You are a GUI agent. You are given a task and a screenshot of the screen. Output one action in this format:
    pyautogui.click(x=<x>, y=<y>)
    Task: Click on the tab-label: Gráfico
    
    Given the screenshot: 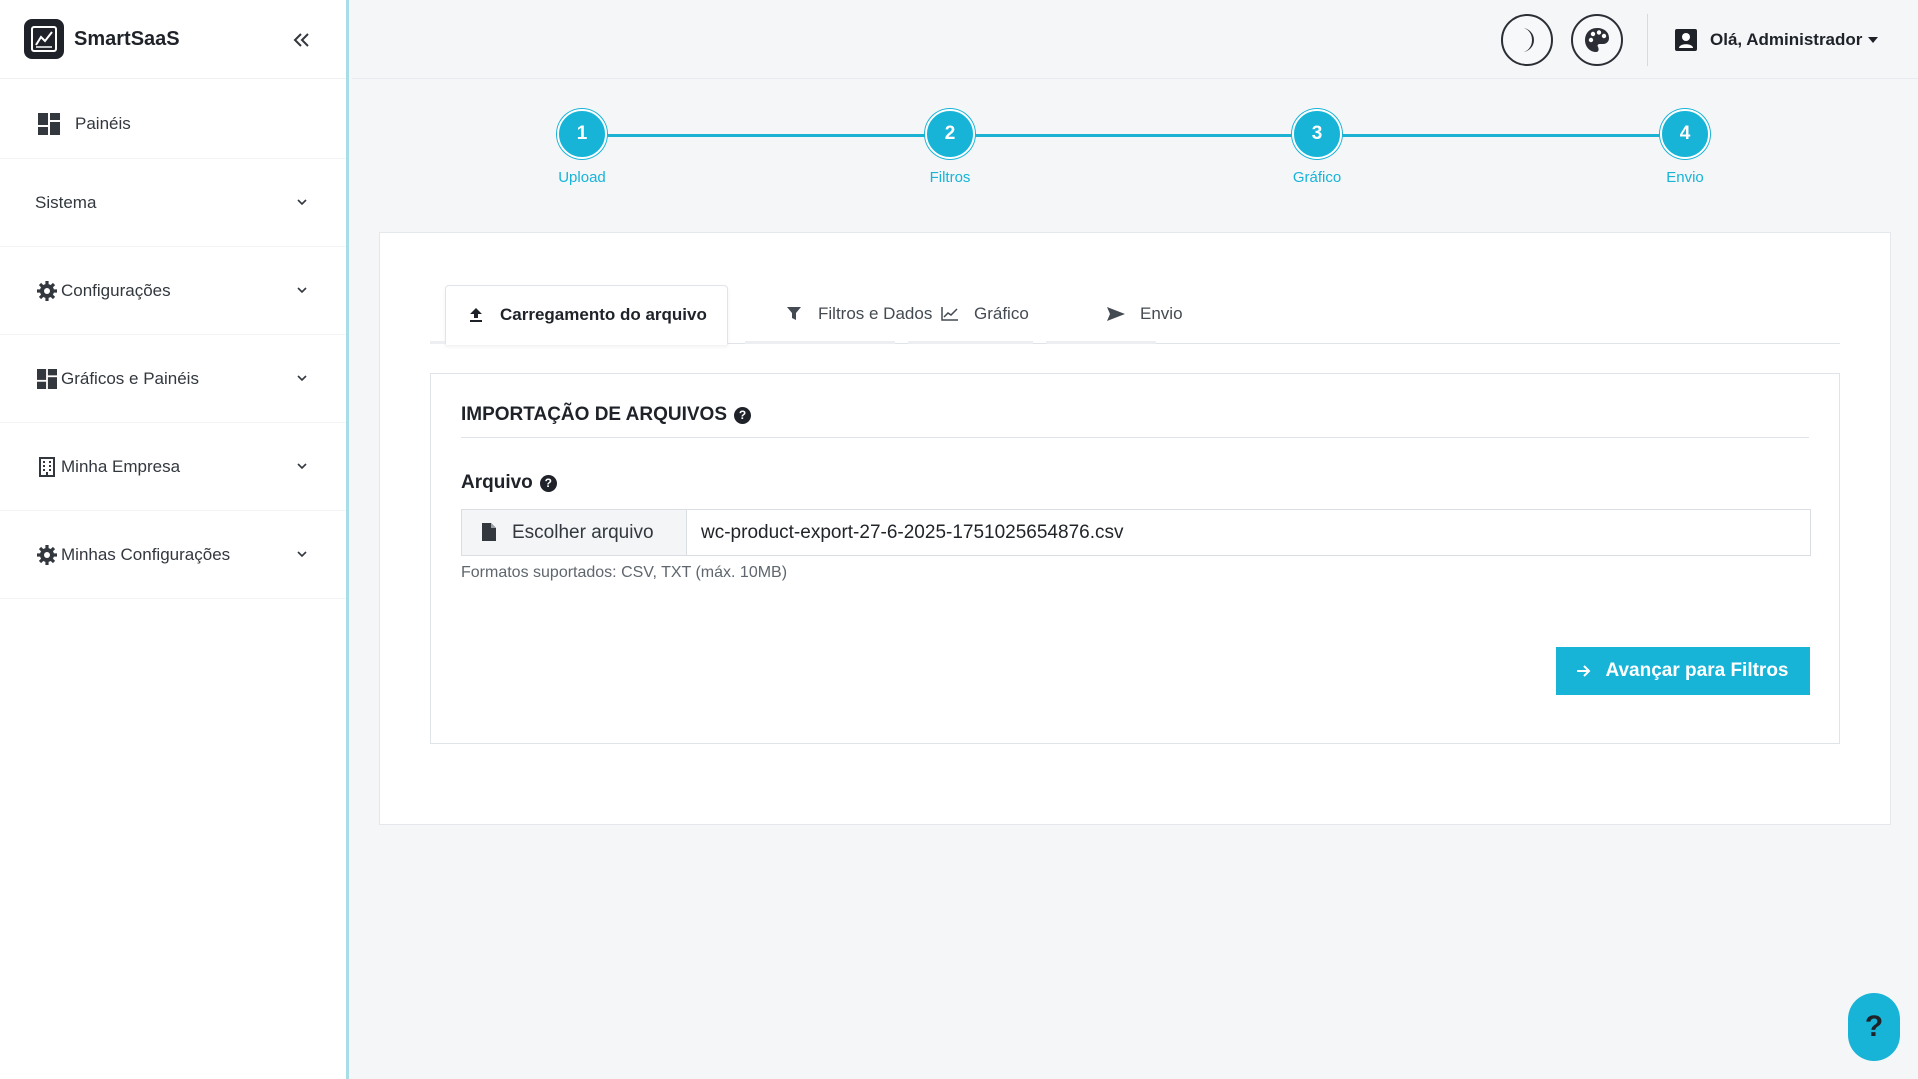 What is the action you would take?
    pyautogui.click(x=1001, y=313)
    